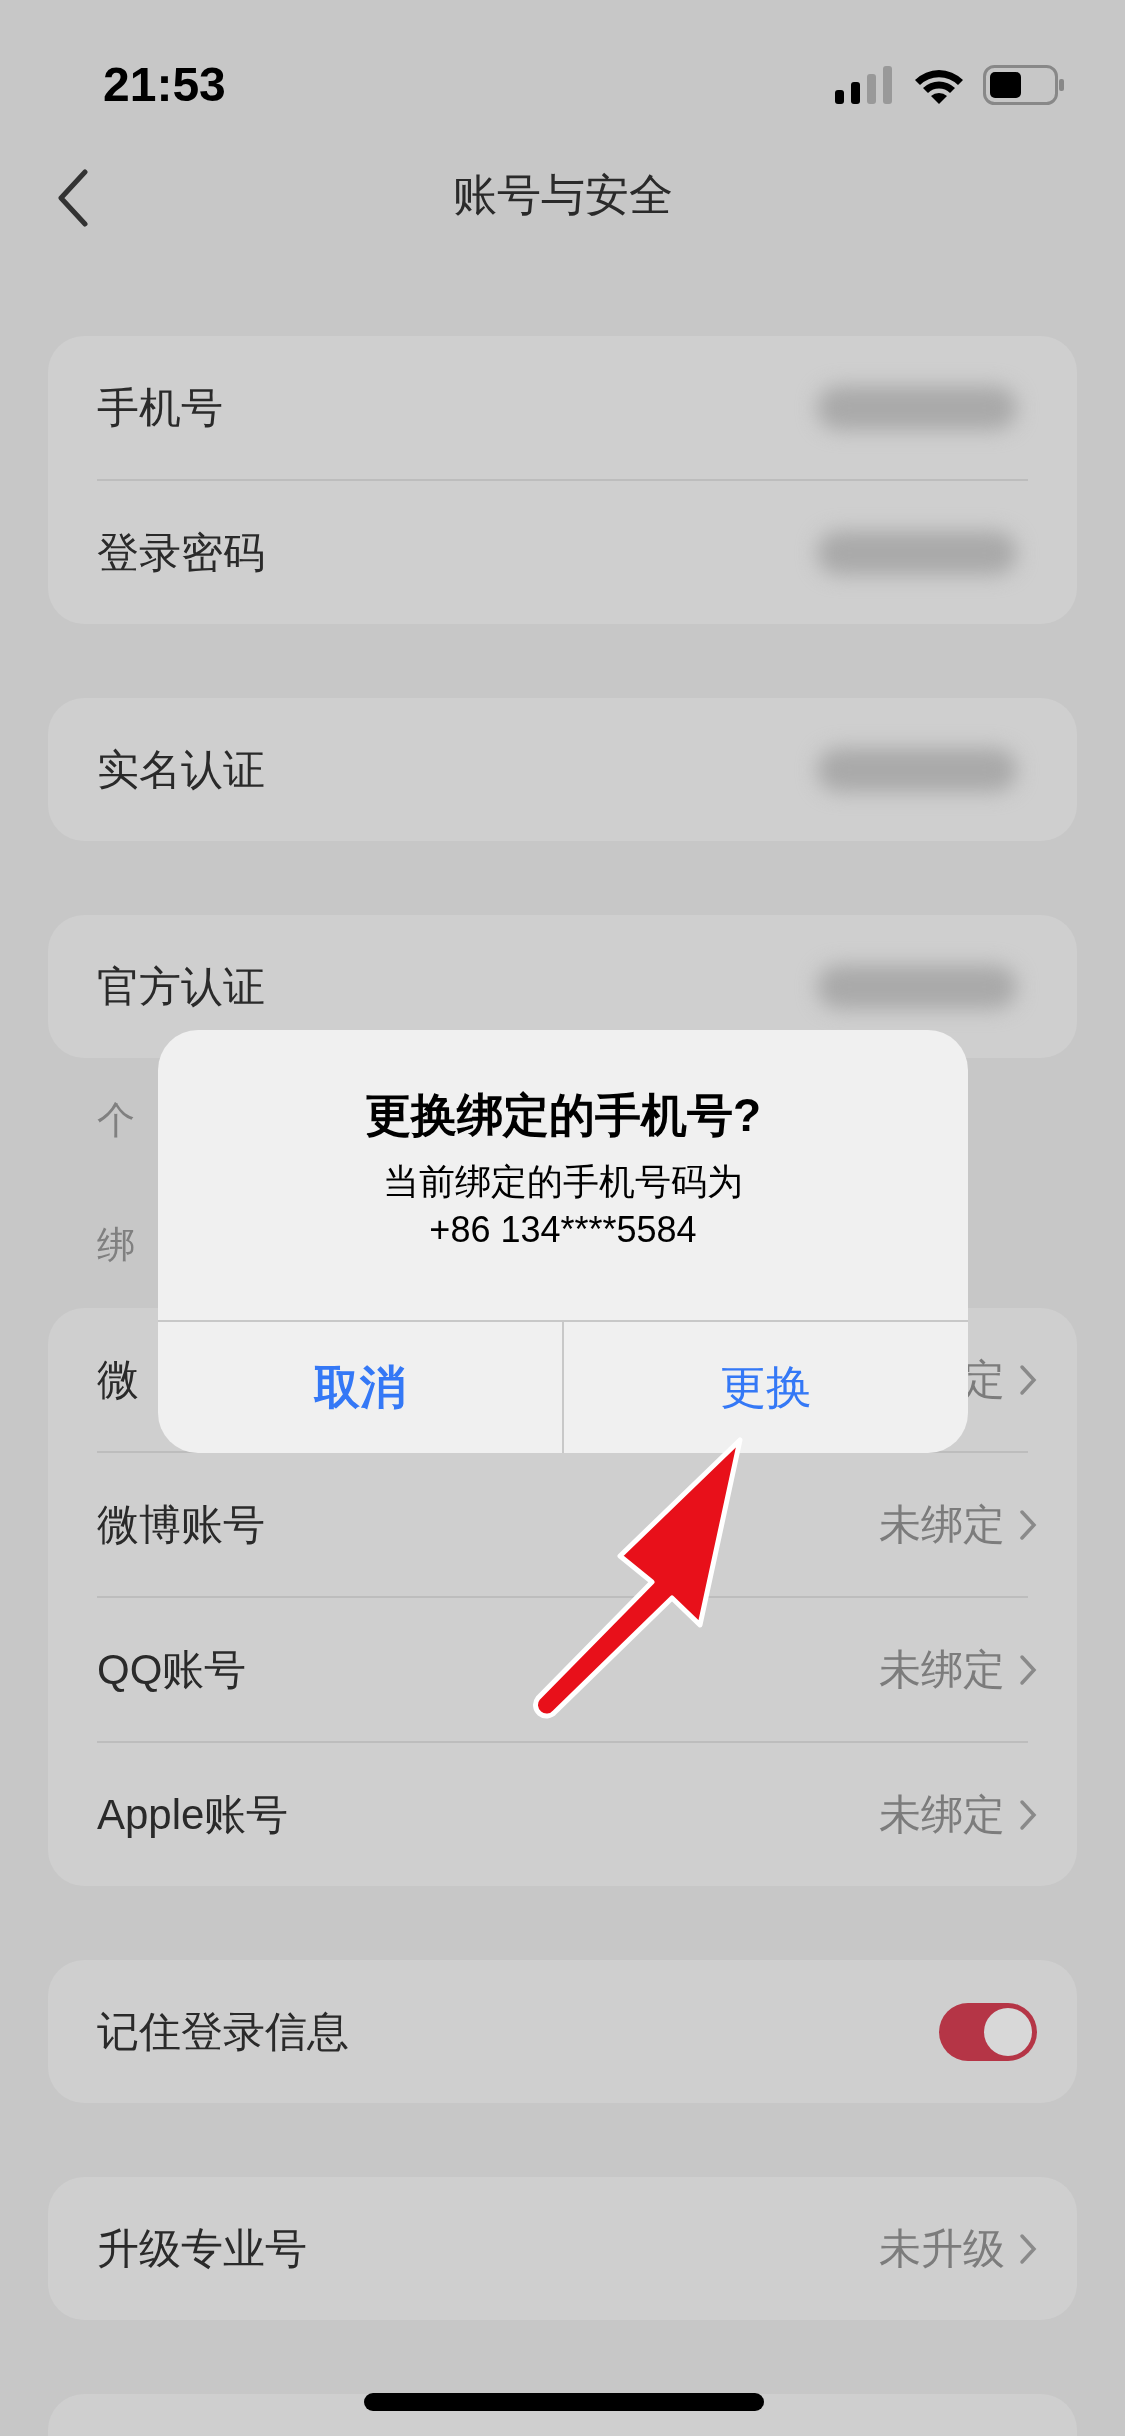  I want to click on row-label: 微, so click(118, 1380).